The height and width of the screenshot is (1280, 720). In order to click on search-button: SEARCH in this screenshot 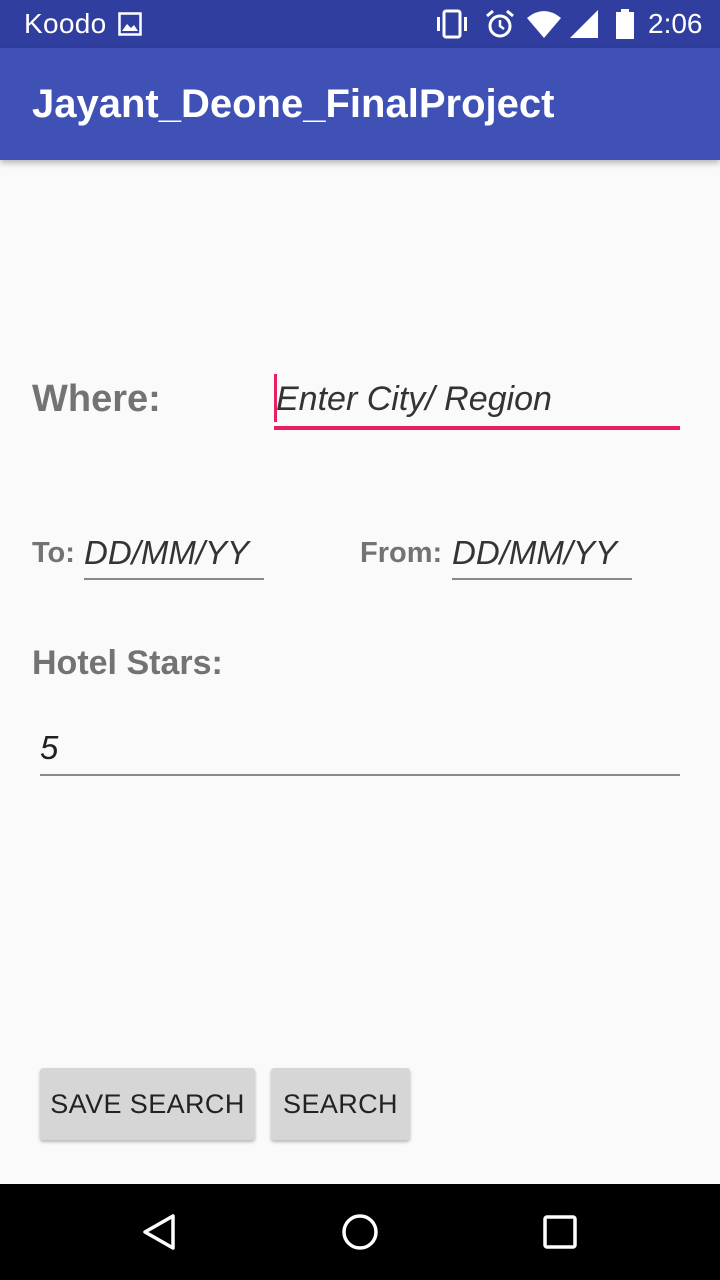, I will do `click(340, 1104)`.